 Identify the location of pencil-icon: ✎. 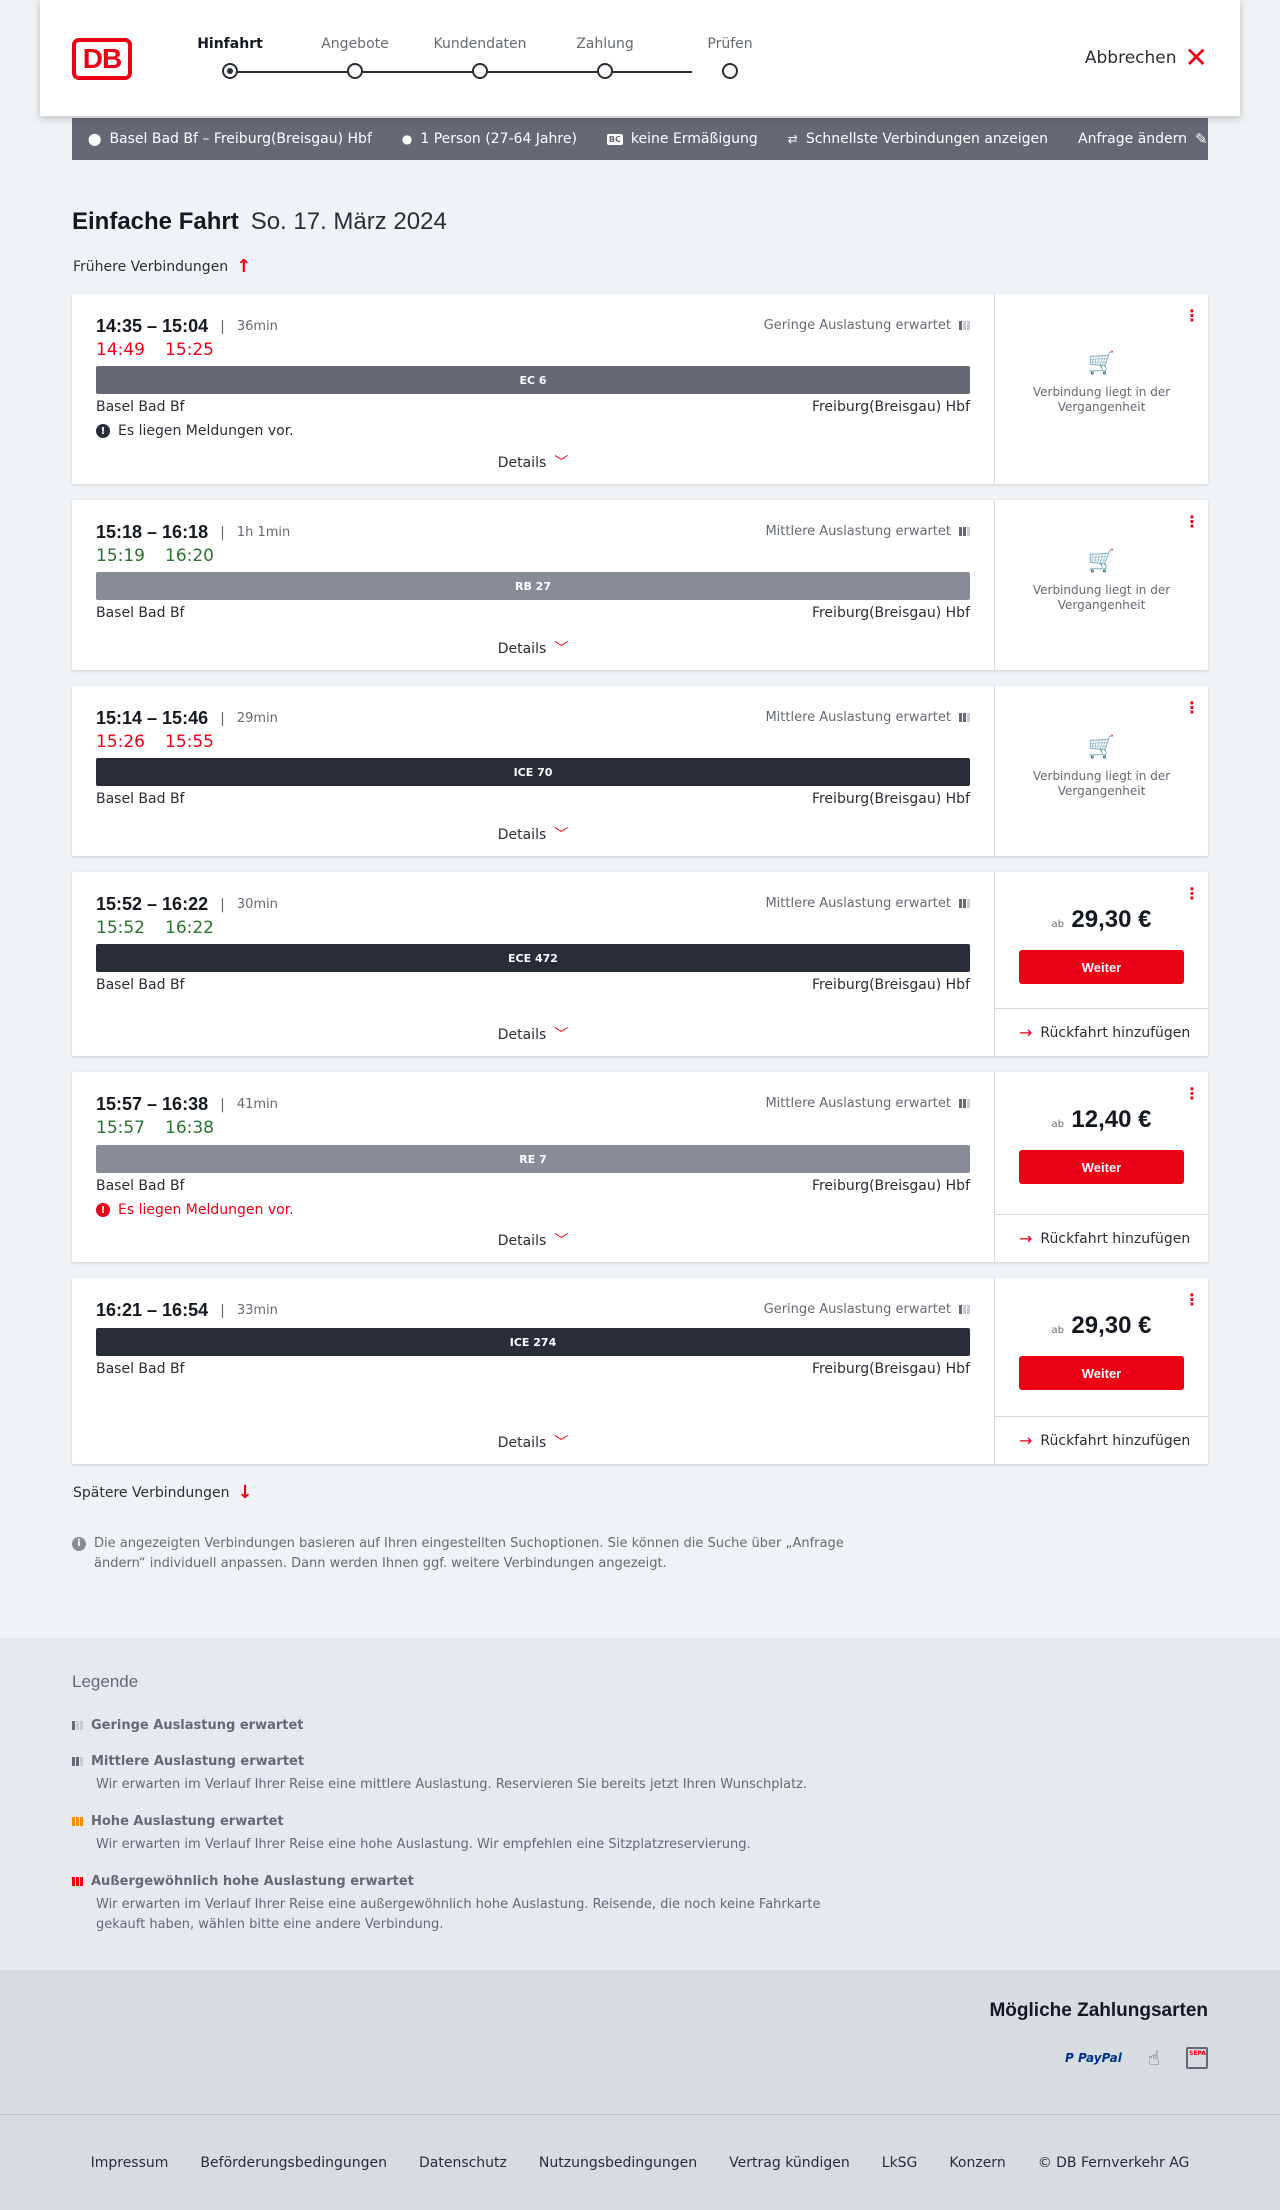
(1201, 139).